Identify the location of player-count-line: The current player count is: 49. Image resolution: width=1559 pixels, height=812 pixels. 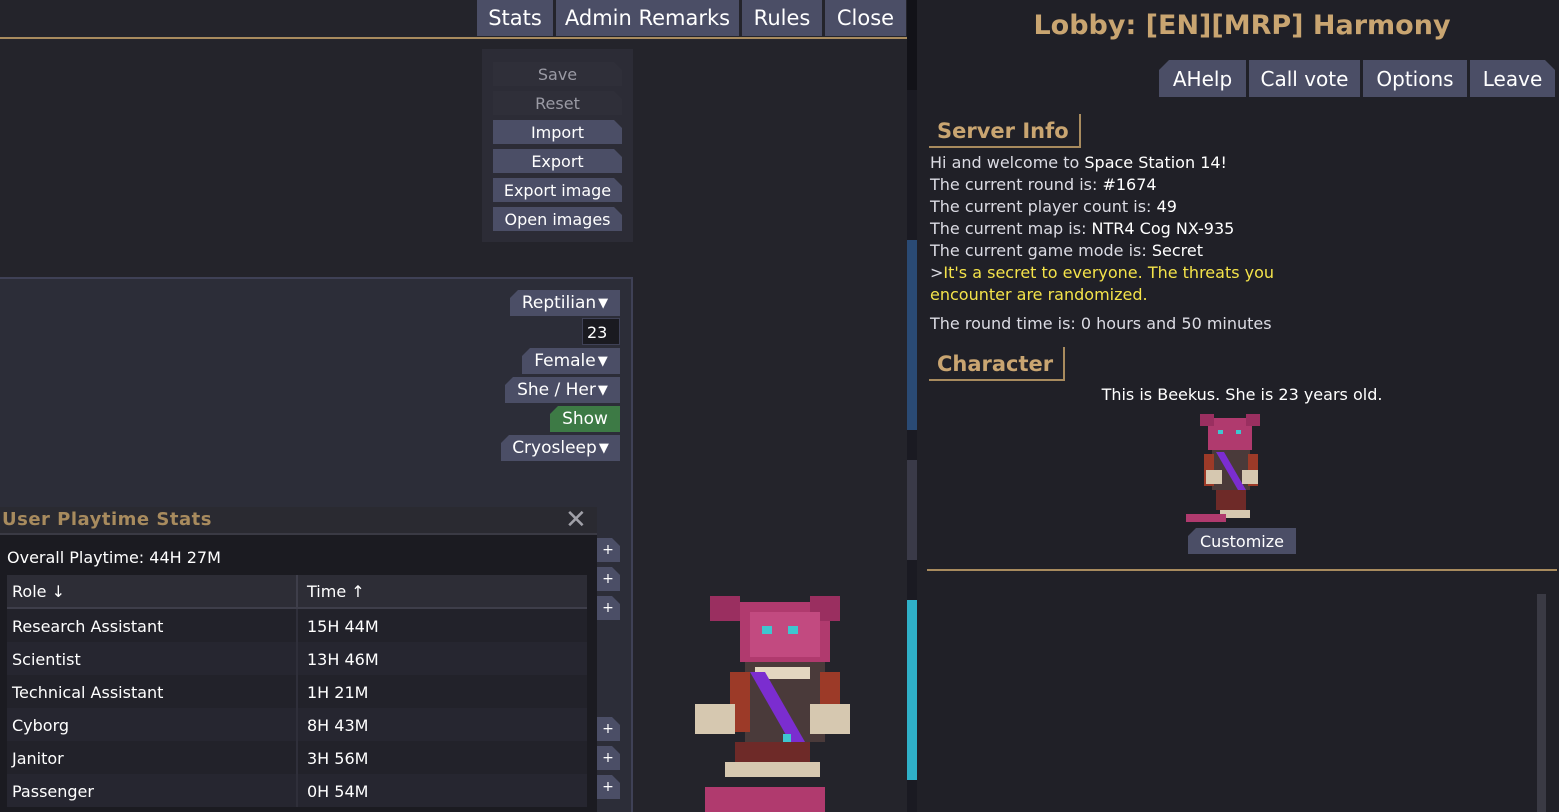
(1053, 206).